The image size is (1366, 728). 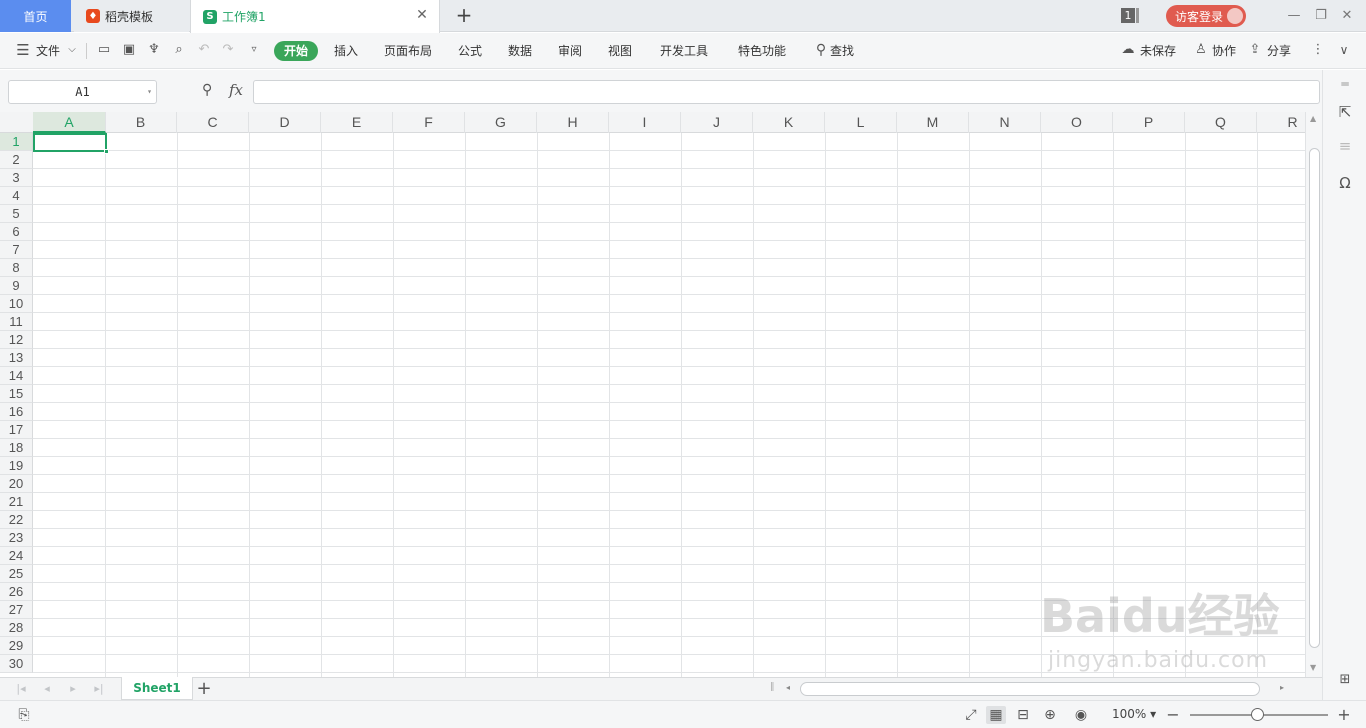 I want to click on row-header-12: 12, so click(x=16, y=340).